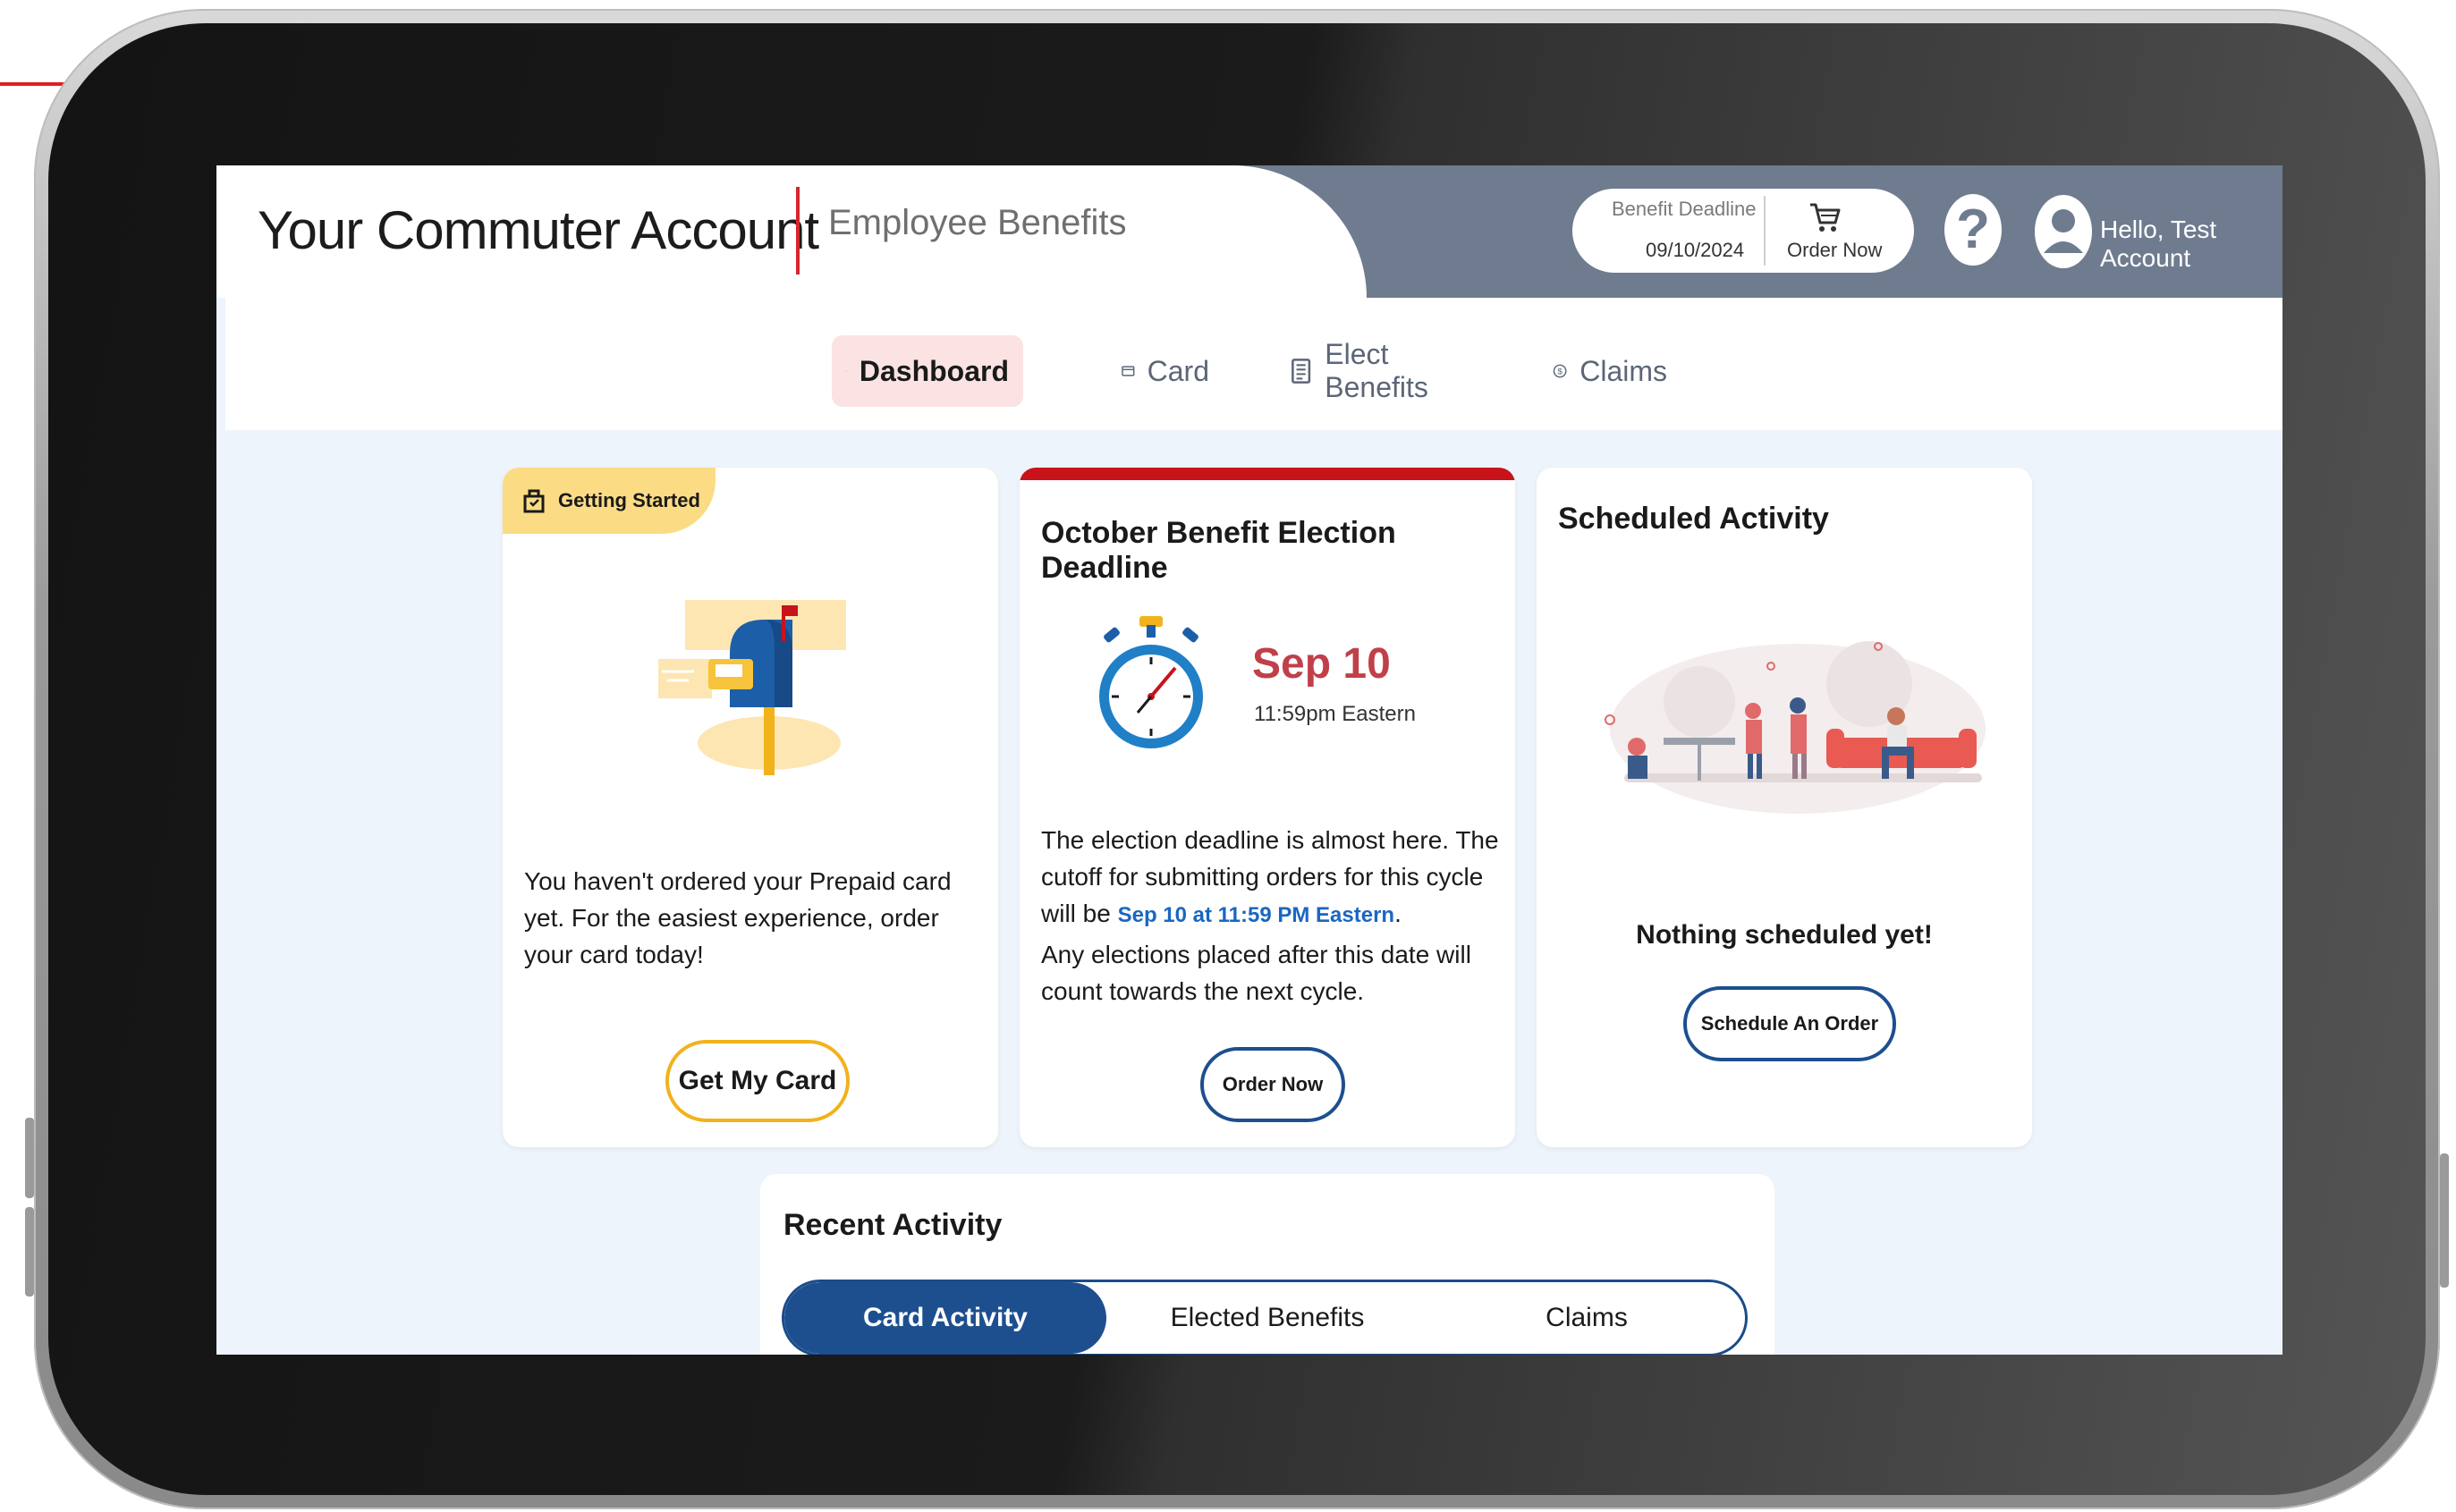  I want to click on election-deadline-title: October Benefit Election Deadline, so click(1218, 550).